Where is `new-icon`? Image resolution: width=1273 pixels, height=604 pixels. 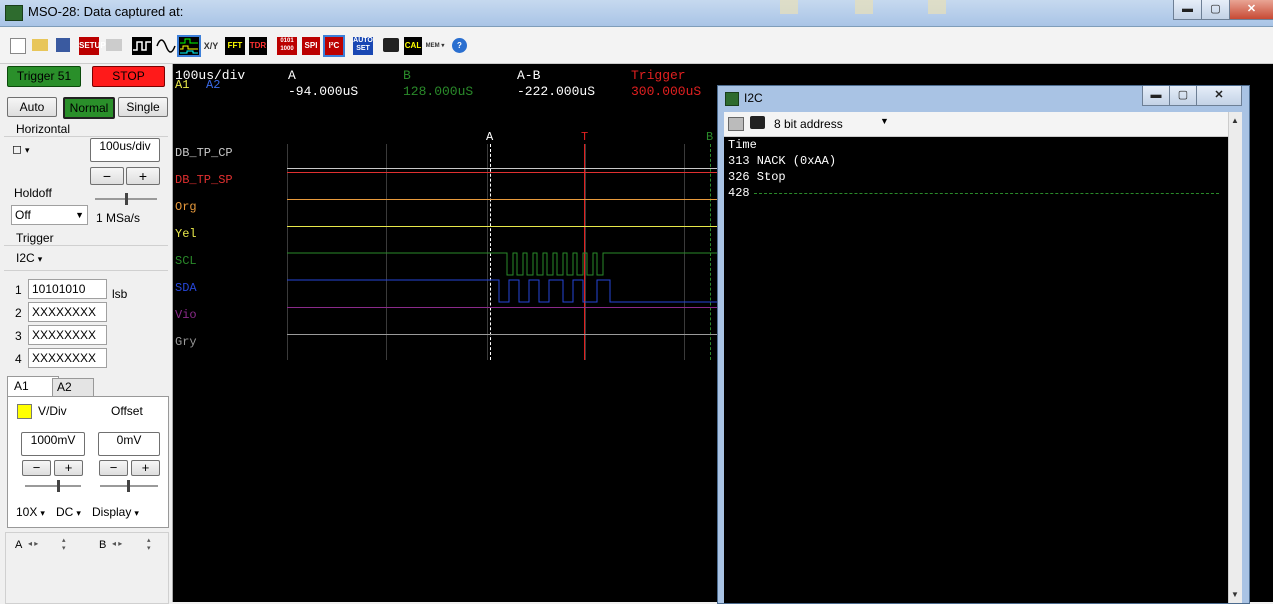 new-icon is located at coordinates (18, 46).